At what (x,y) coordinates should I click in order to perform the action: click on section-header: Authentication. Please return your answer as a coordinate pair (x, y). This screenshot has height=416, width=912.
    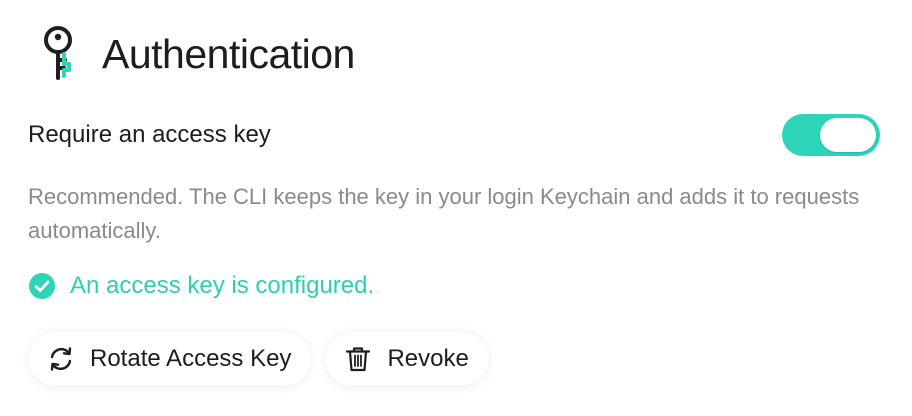
    Looking at the image, I should click on (197, 54).